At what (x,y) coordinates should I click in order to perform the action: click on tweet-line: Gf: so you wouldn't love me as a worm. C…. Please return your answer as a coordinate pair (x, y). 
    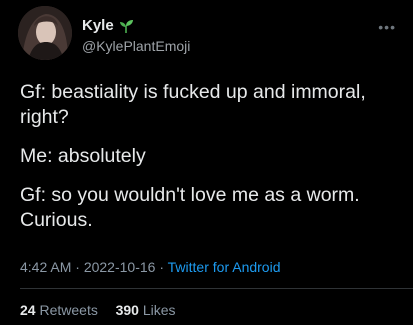
    Looking at the image, I should click on (190, 207).